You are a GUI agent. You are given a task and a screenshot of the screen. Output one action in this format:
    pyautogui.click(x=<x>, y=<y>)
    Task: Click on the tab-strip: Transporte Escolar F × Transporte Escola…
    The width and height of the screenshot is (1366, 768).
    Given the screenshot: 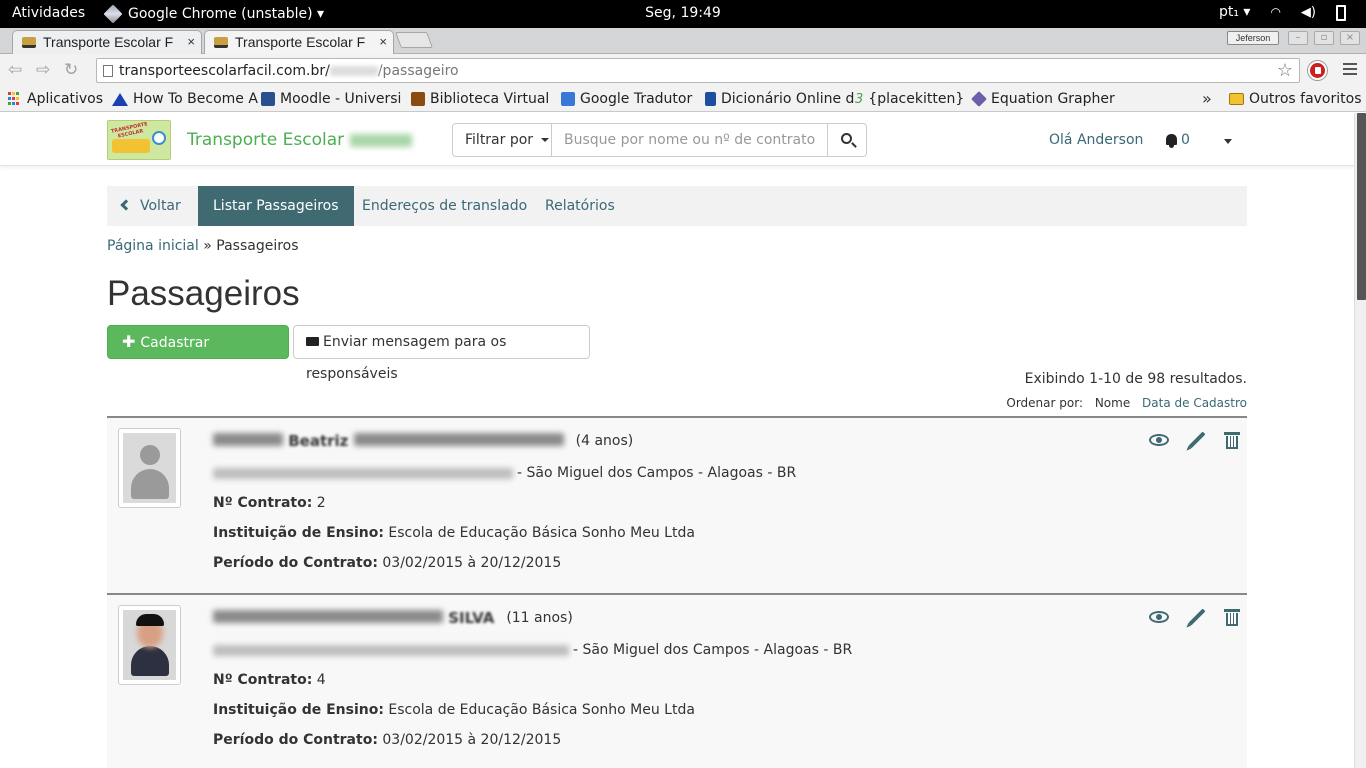 What is the action you would take?
    pyautogui.click(x=683, y=41)
    